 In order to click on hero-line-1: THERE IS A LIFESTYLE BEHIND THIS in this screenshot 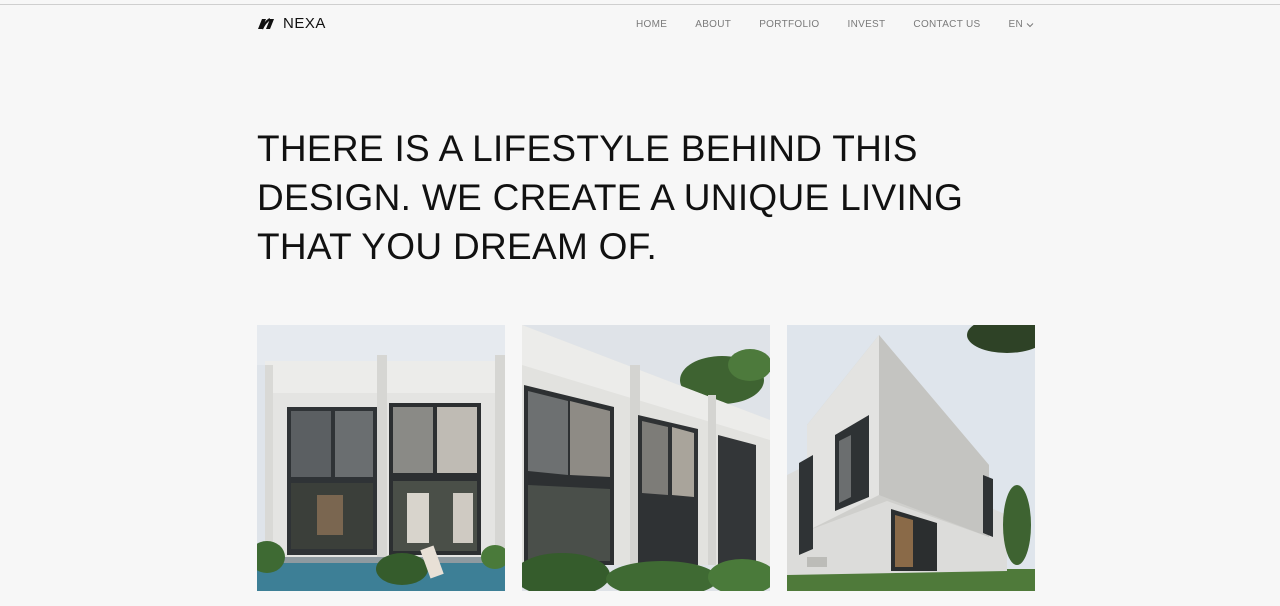, I will do `click(587, 148)`.